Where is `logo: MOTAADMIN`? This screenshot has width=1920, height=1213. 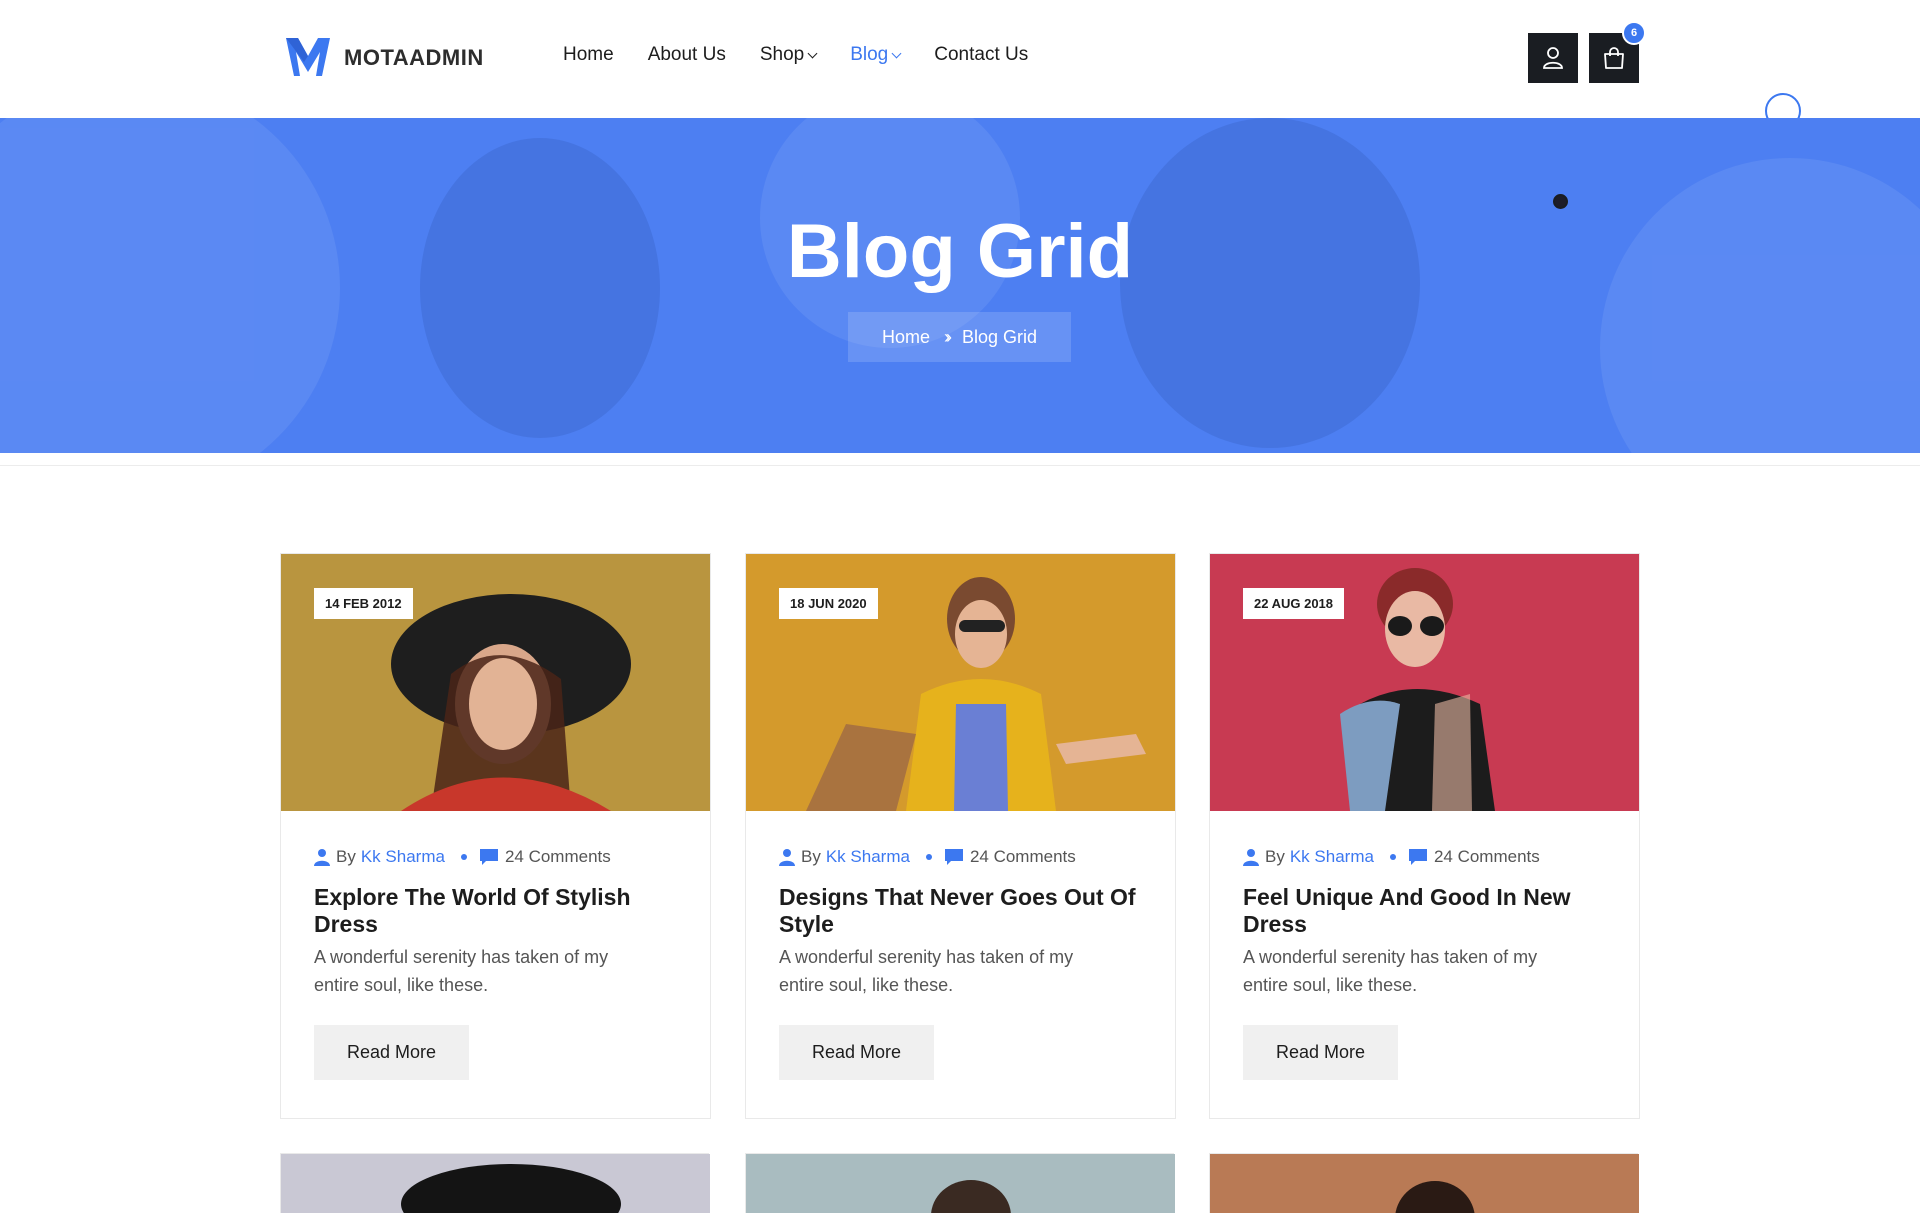 logo: MOTAADMIN is located at coordinates (383, 58).